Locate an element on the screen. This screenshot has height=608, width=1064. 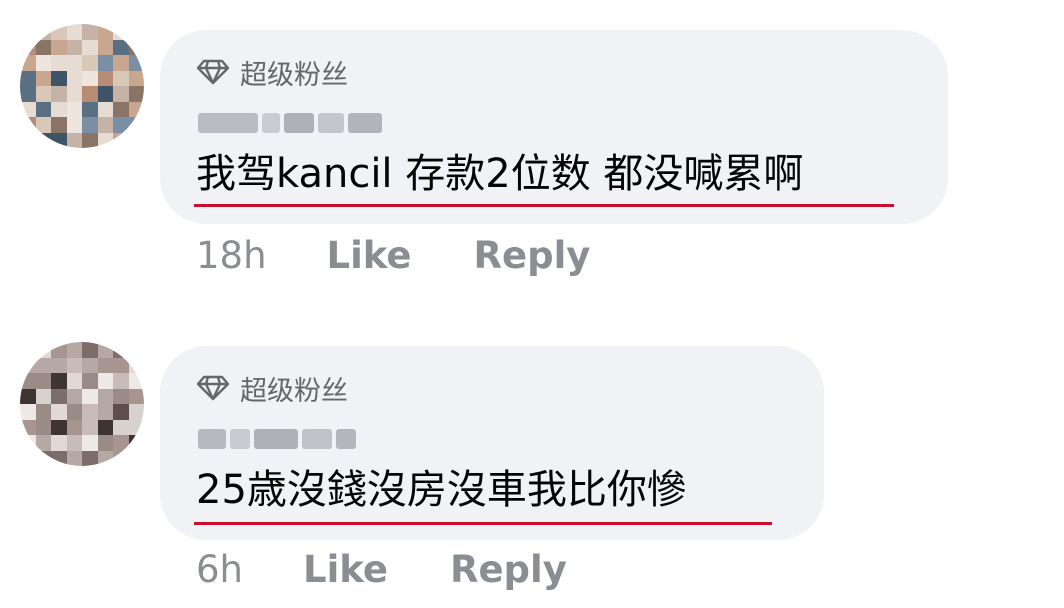
comment-text: 我驾kancil 存款2位数 都没喊累啊 is located at coordinates (500, 174).